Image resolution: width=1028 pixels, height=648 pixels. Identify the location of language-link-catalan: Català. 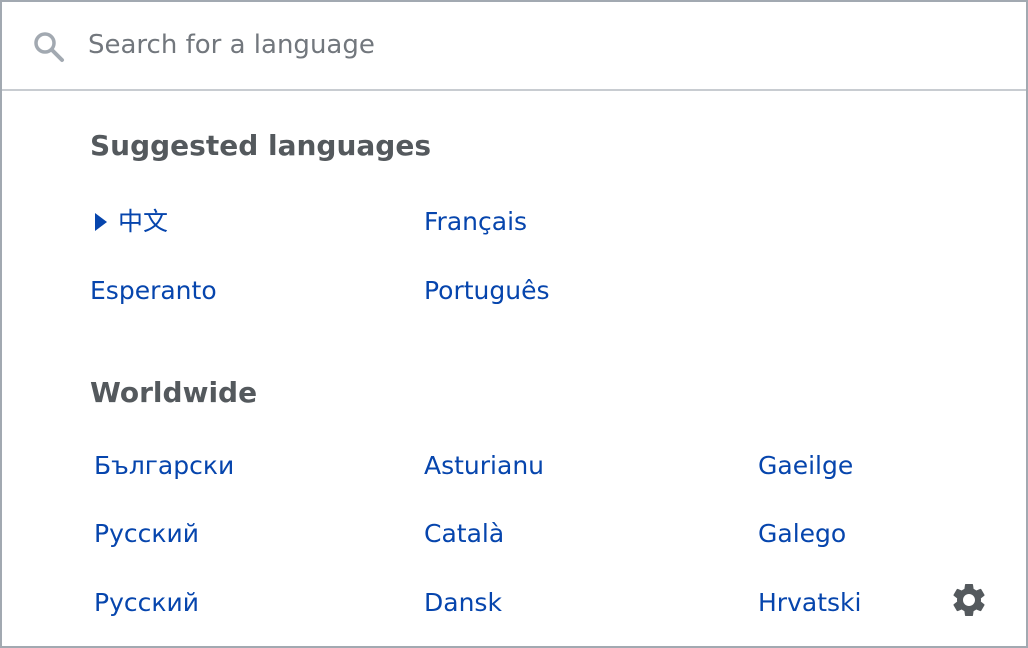
(464, 534).